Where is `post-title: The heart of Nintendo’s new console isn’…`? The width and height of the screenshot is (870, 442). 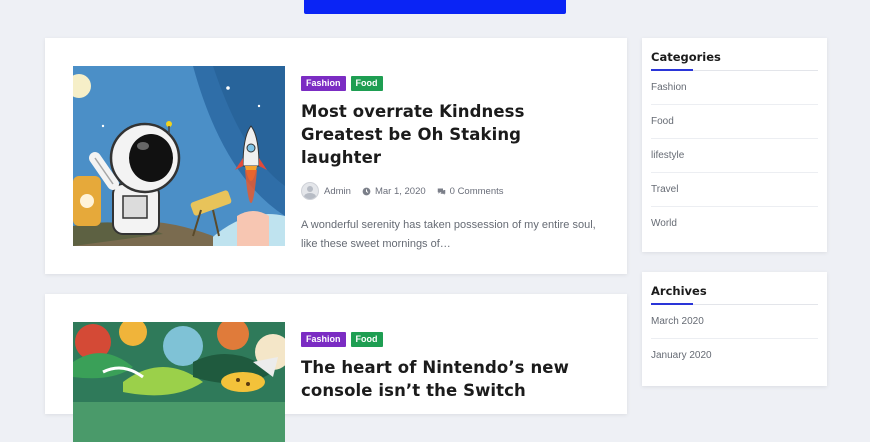
post-title: The heart of Nintendo’s new console isn’… is located at coordinates (450, 379).